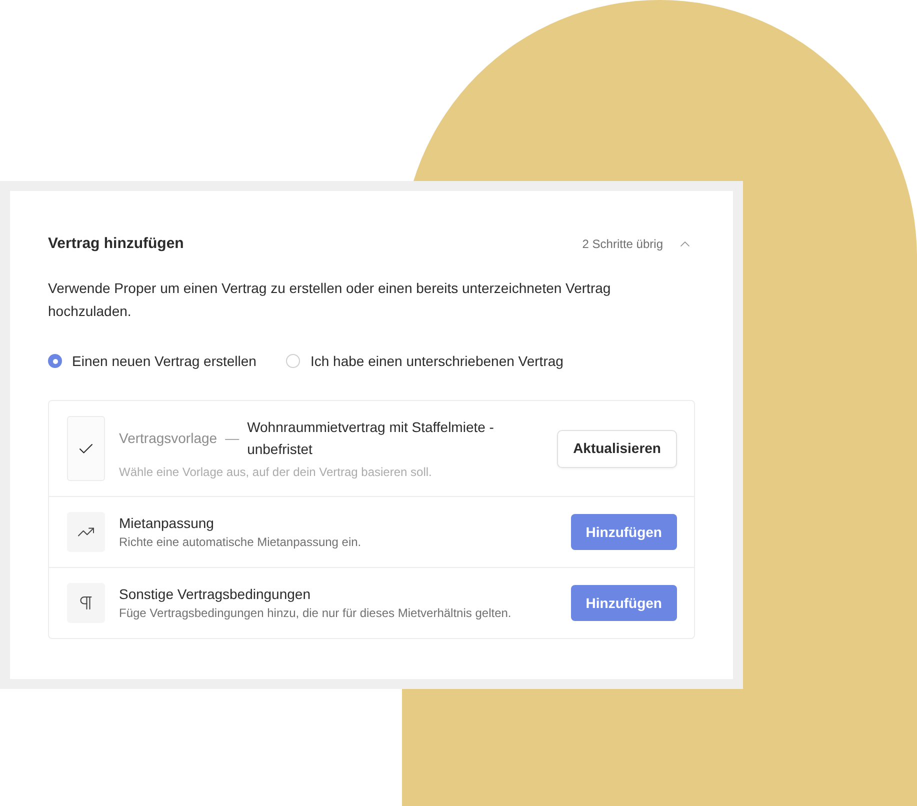 This screenshot has height=806, width=917. I want to click on template-name: Wohnraummietvertrag mit Staffelmiete - unbefristet, so click(371, 438).